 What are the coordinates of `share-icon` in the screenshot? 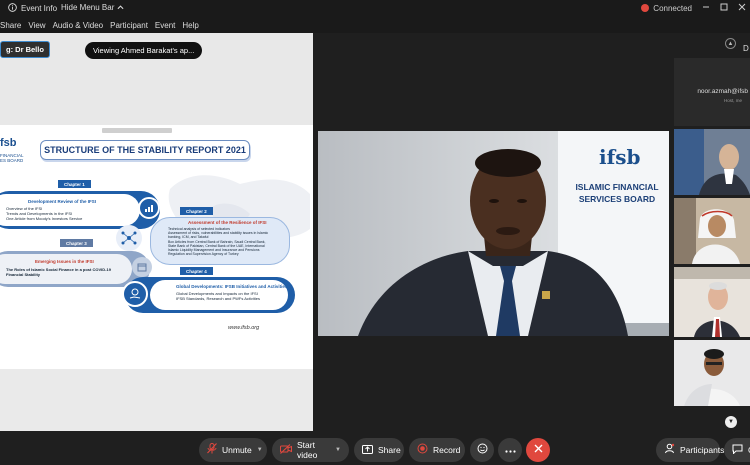 It's located at (367, 450).